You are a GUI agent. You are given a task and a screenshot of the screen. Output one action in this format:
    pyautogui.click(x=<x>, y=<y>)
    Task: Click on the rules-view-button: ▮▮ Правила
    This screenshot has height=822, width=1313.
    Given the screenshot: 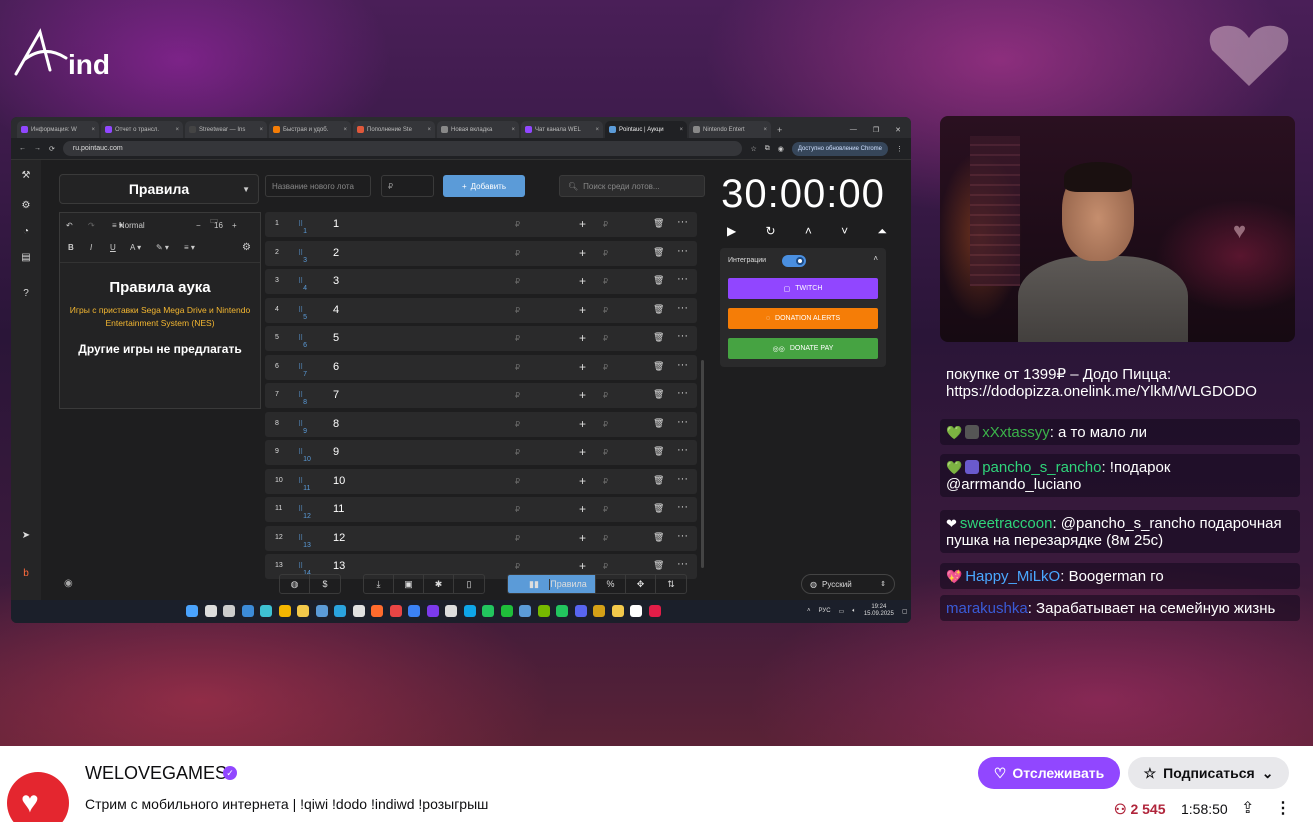 What is the action you would take?
    pyautogui.click(x=552, y=584)
    